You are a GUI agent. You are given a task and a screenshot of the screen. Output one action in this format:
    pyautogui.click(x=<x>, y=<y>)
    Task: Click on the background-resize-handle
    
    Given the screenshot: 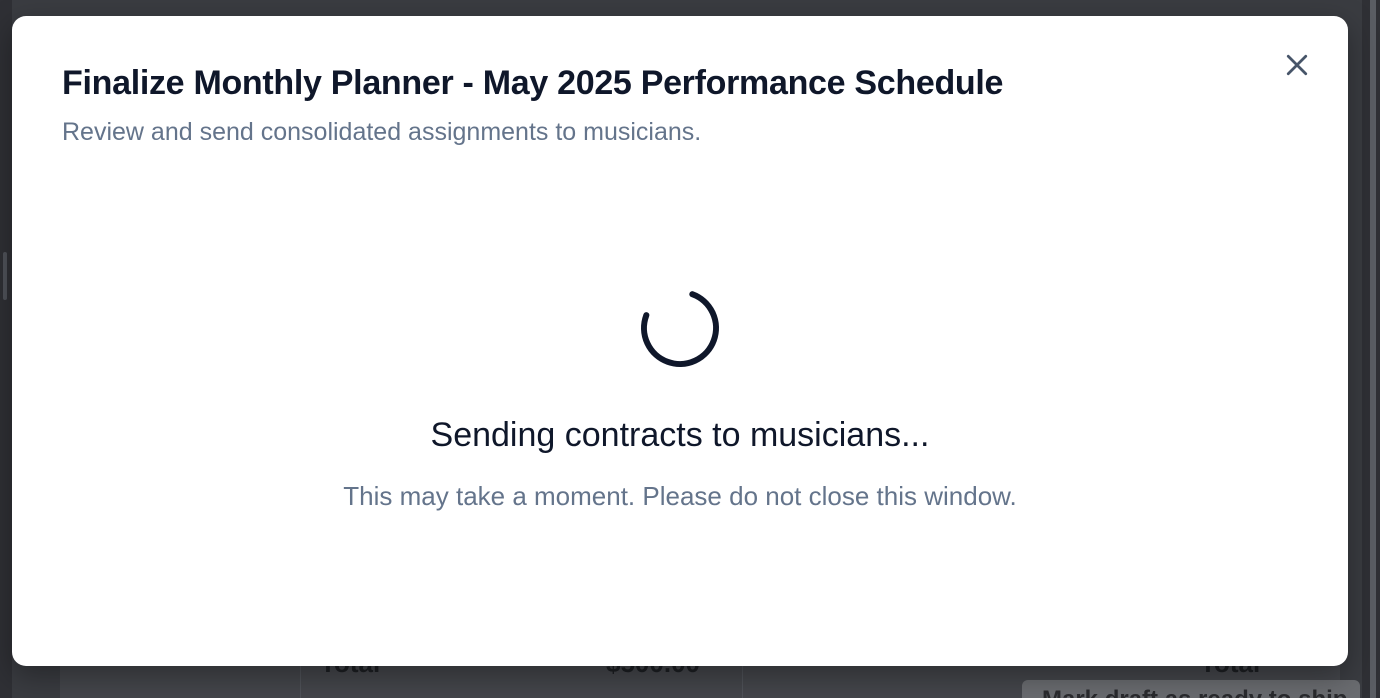 What is the action you would take?
    pyautogui.click(x=5, y=276)
    